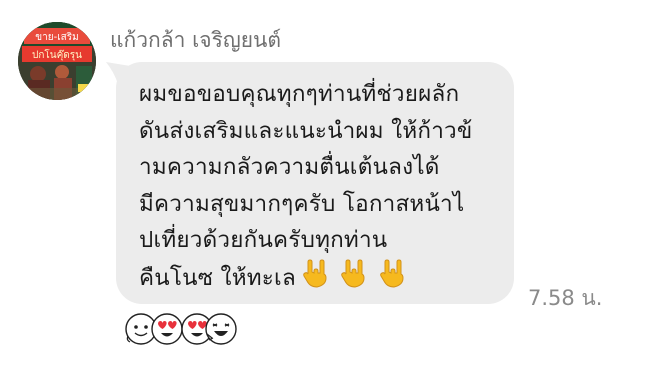  What do you see at coordinates (289, 167) in the screenshot?
I see `message-line: ามความกลัวความตื่นเต้นลงได้` at bounding box center [289, 167].